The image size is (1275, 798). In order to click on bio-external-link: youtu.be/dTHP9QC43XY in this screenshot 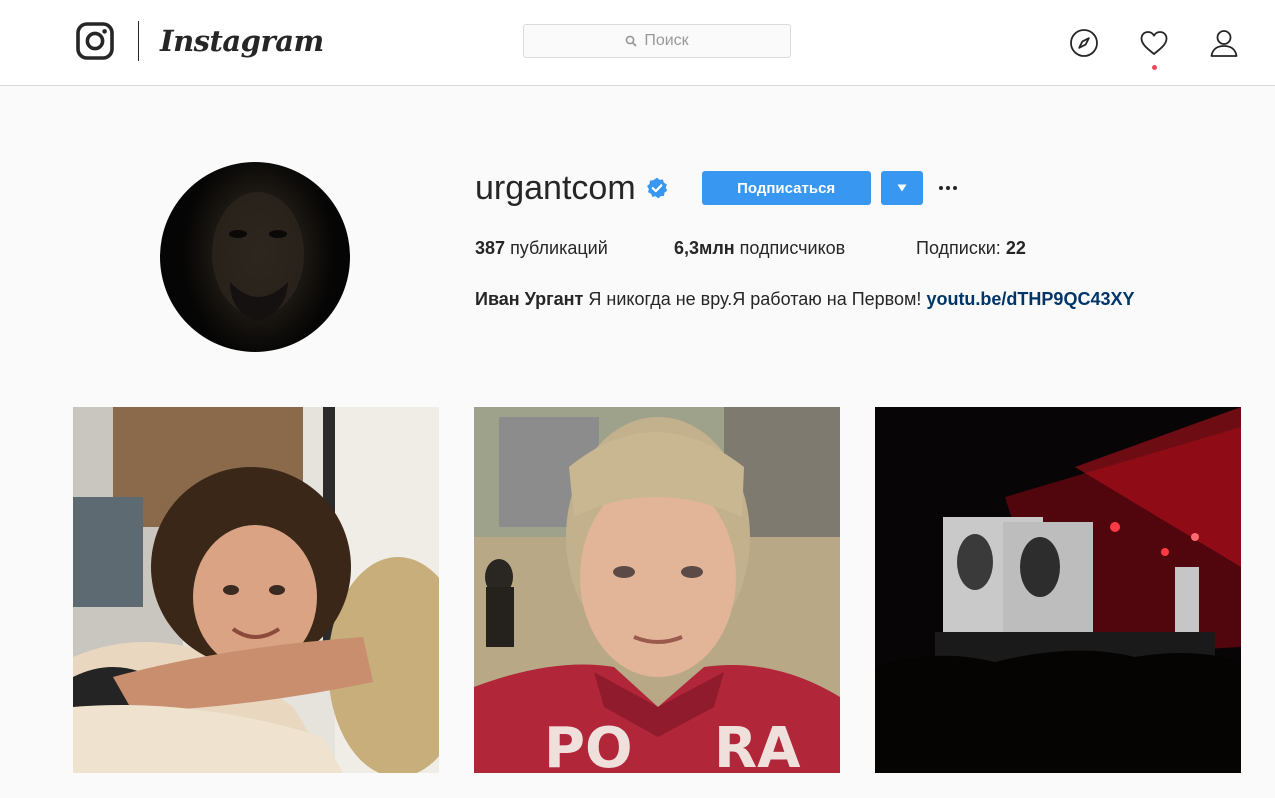, I will do `click(1030, 299)`.